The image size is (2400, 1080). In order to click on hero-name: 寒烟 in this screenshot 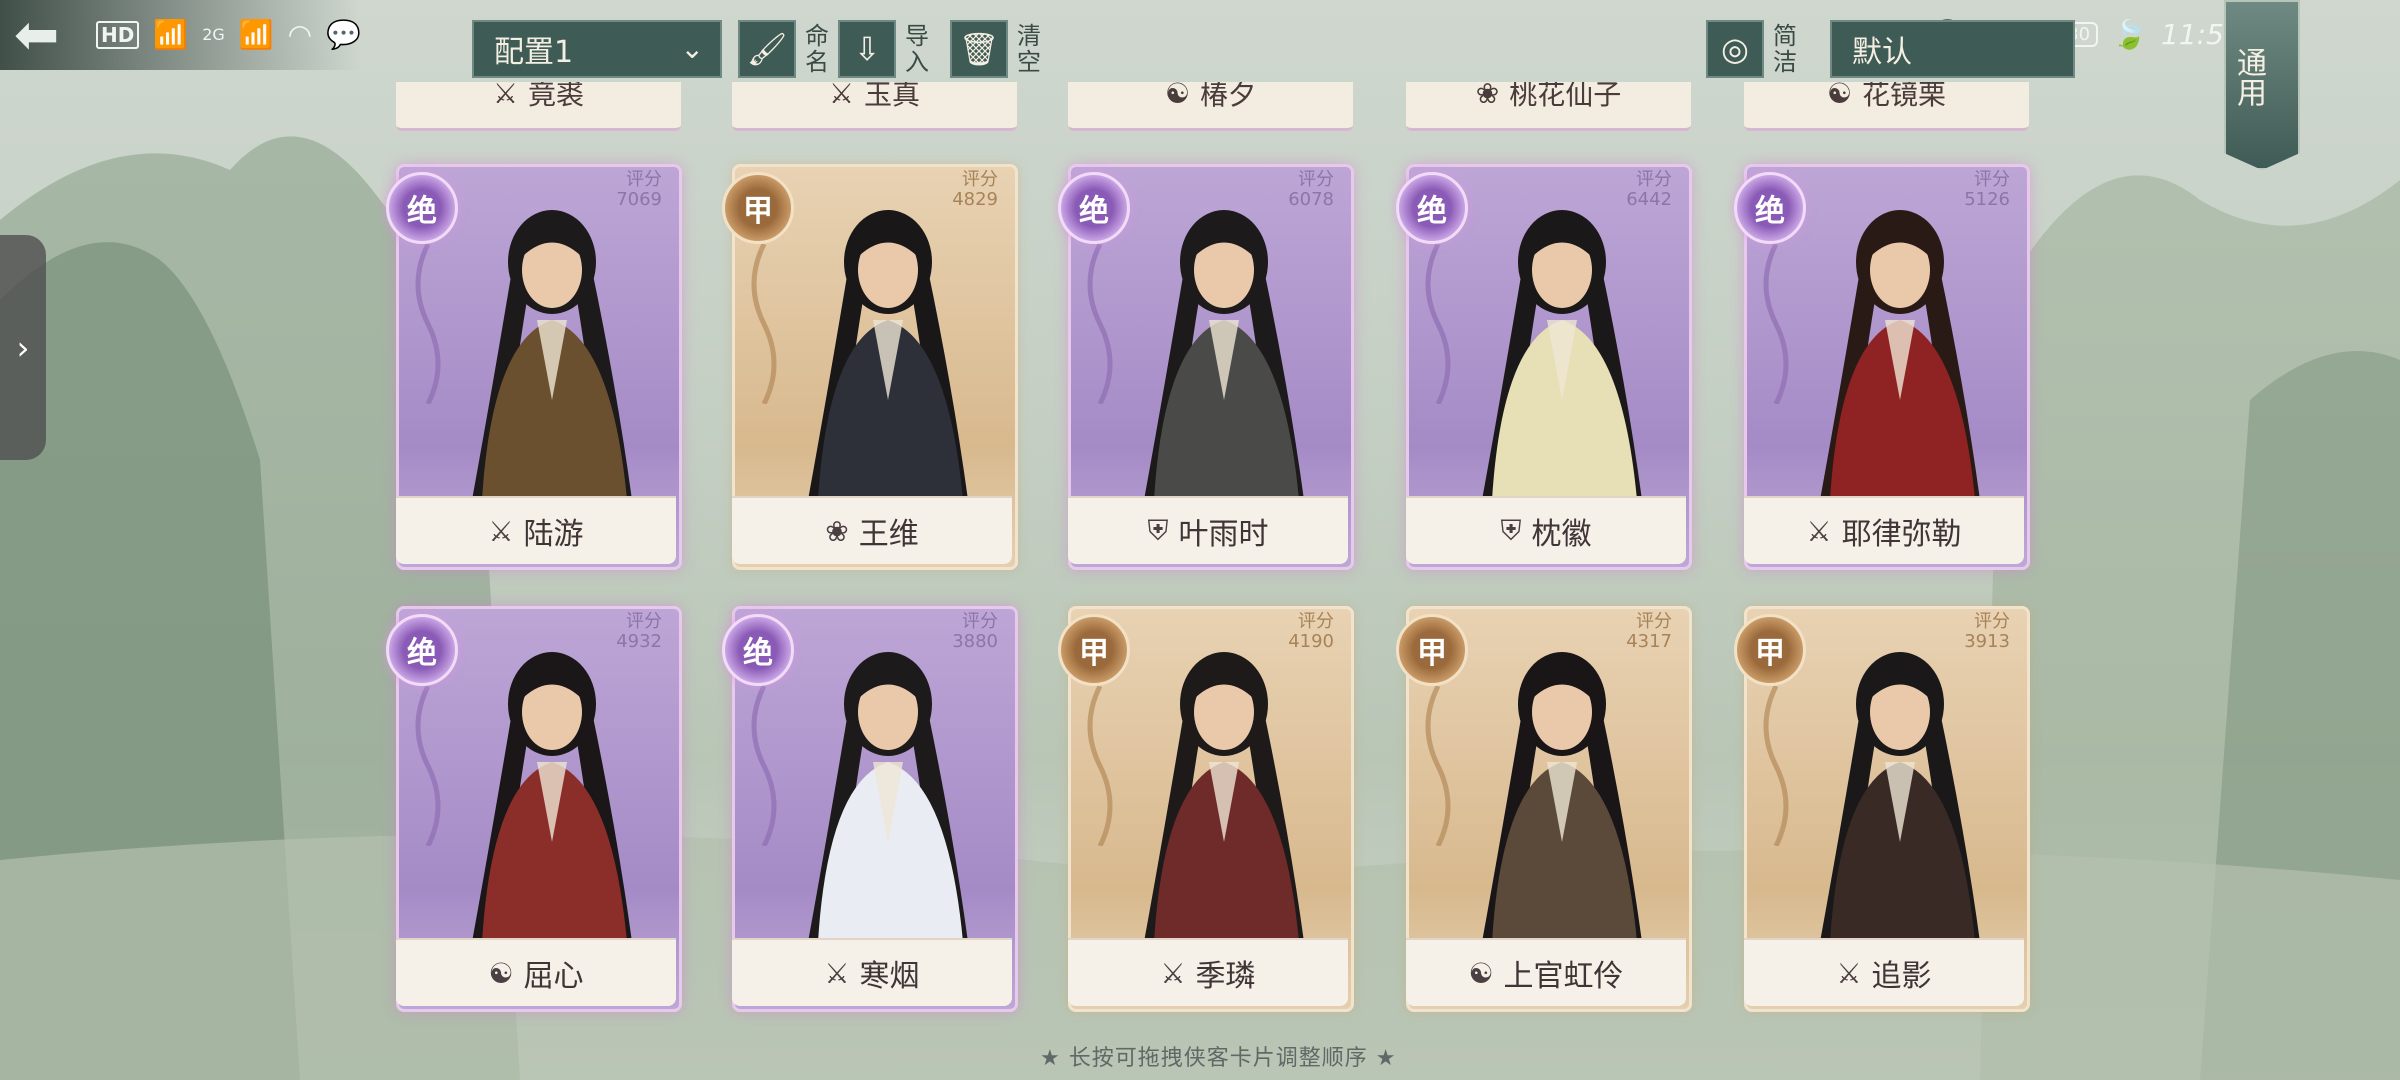, I will do `click(889, 976)`.